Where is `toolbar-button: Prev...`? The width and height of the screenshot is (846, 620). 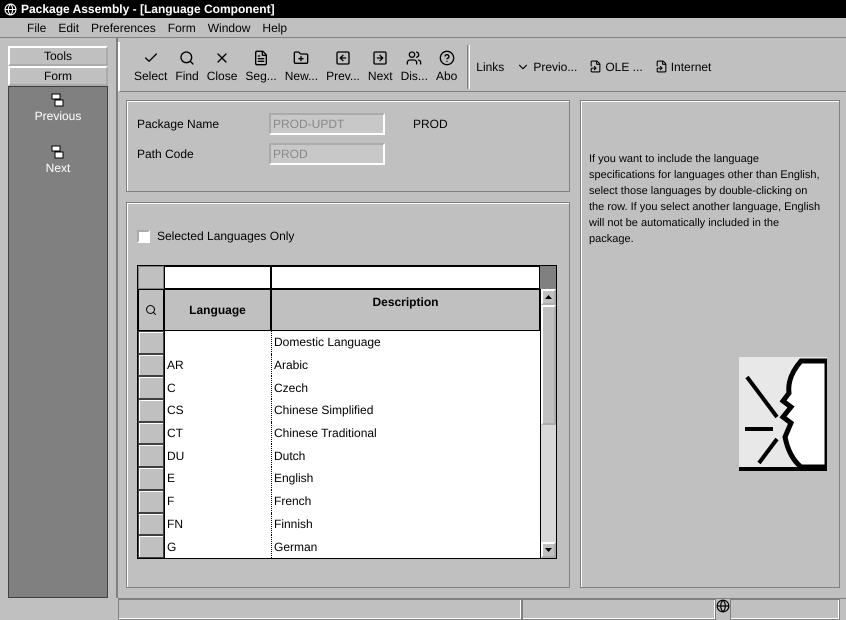
toolbar-button: Prev... is located at coordinates (343, 66).